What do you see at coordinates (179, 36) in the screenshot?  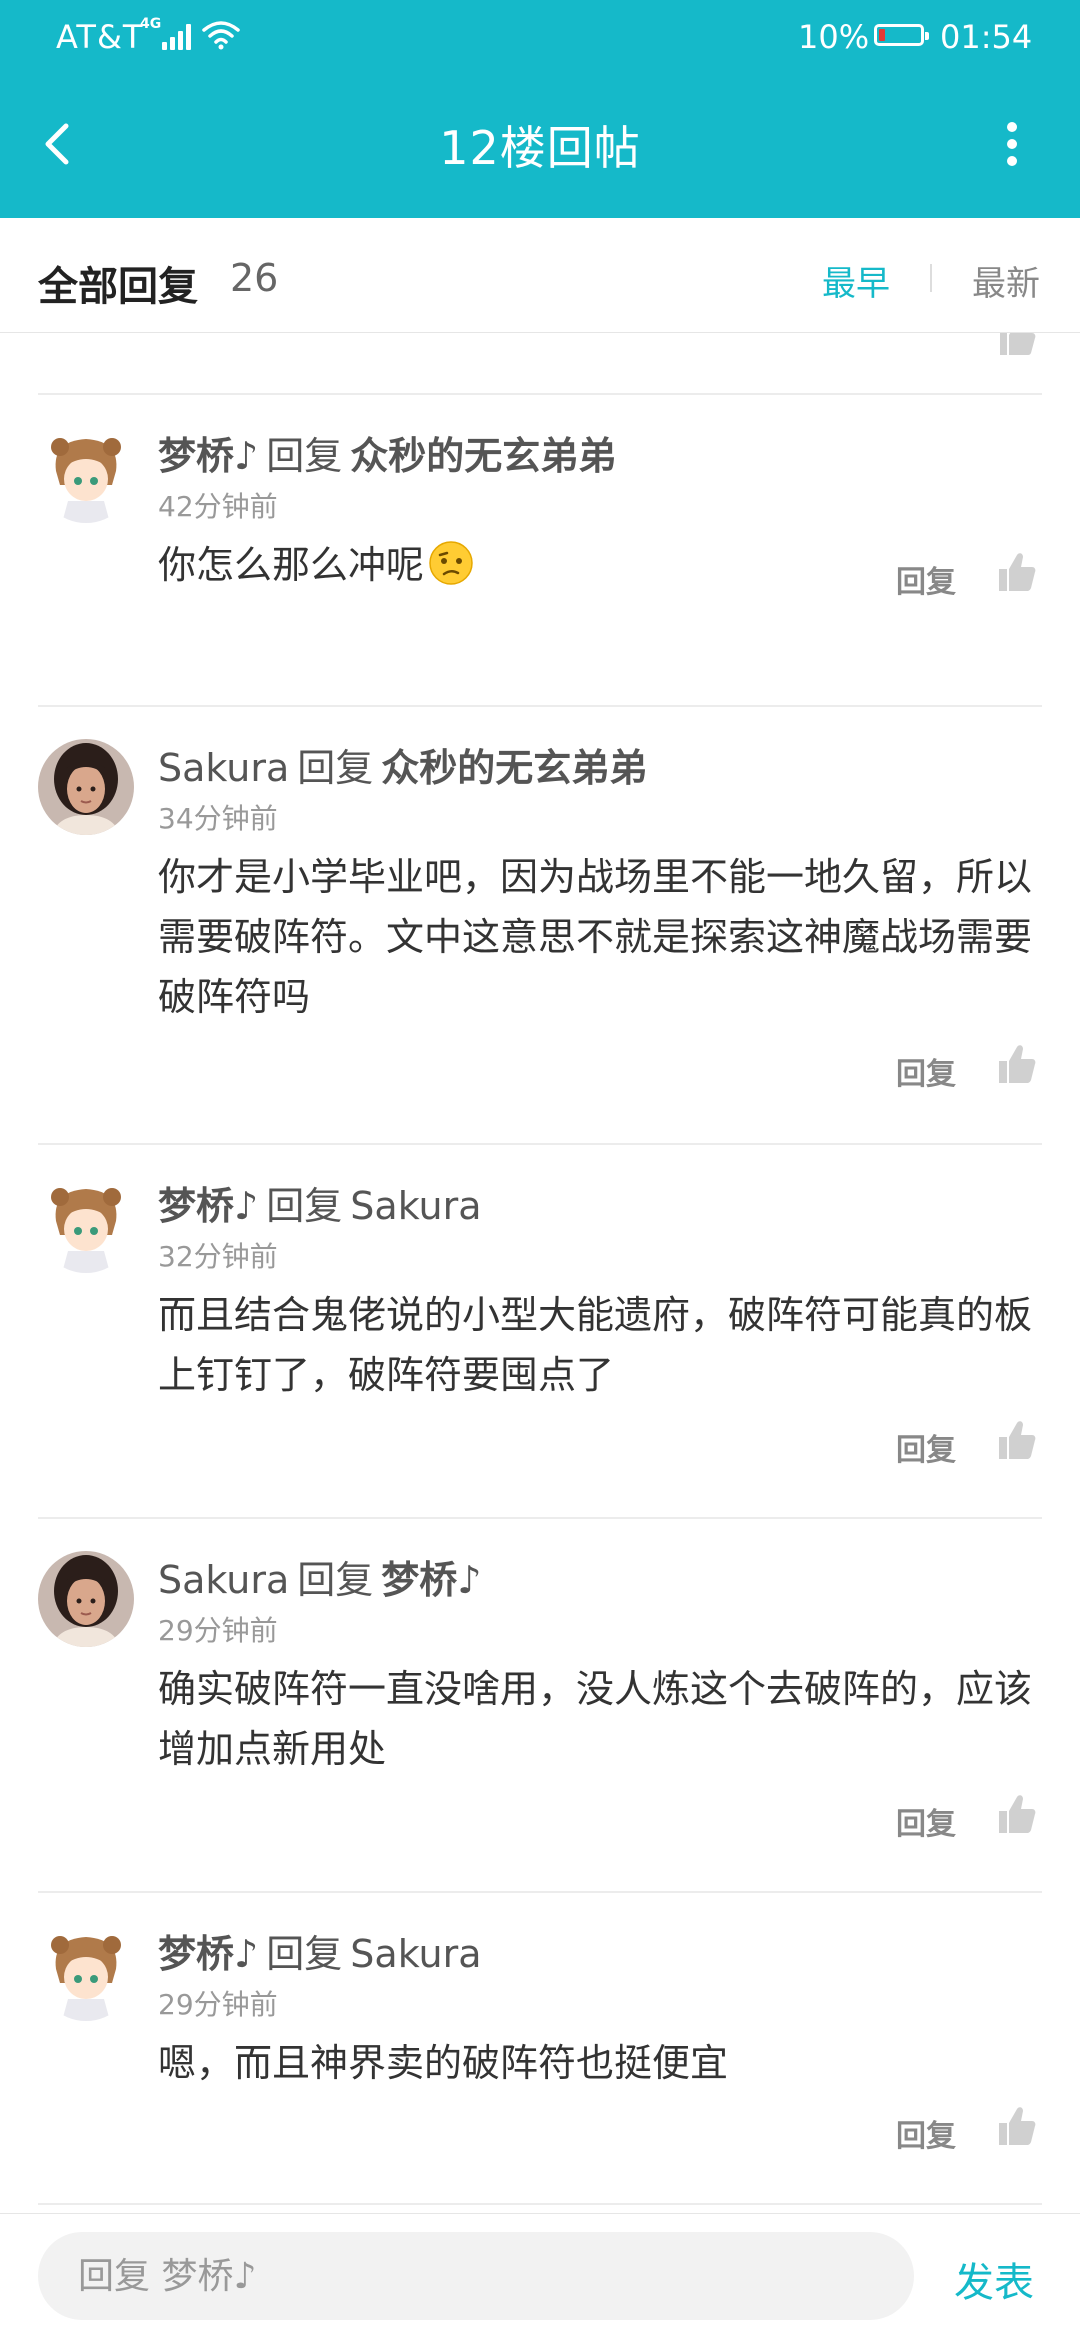 I see `signal-icon` at bounding box center [179, 36].